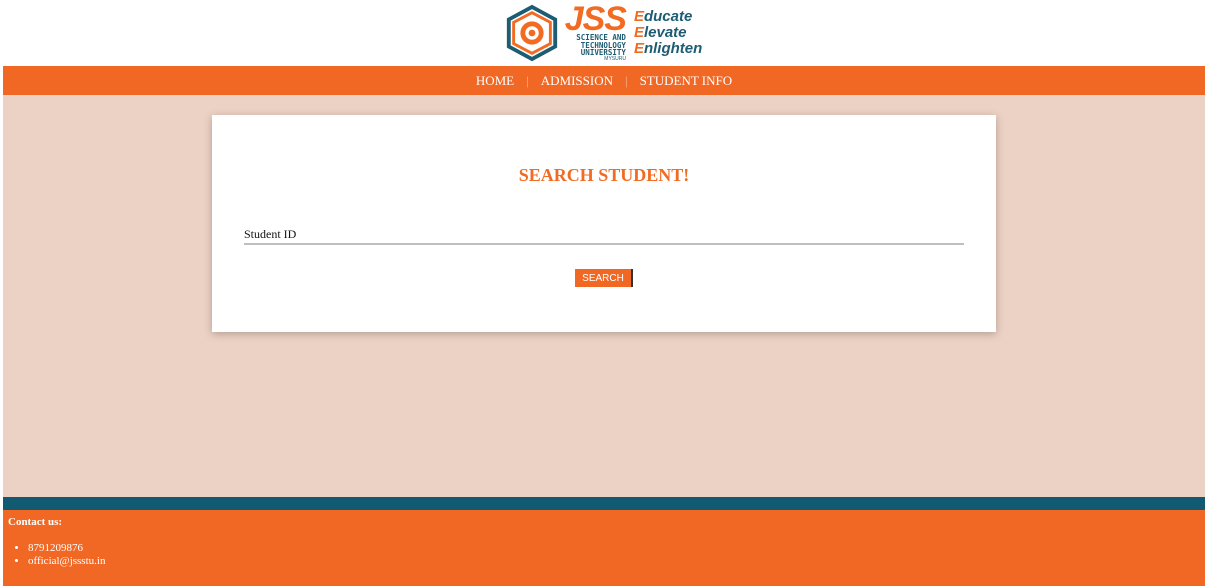 The width and height of the screenshot is (1205, 586). I want to click on contact-email: official@jssstu.in, so click(614, 561).